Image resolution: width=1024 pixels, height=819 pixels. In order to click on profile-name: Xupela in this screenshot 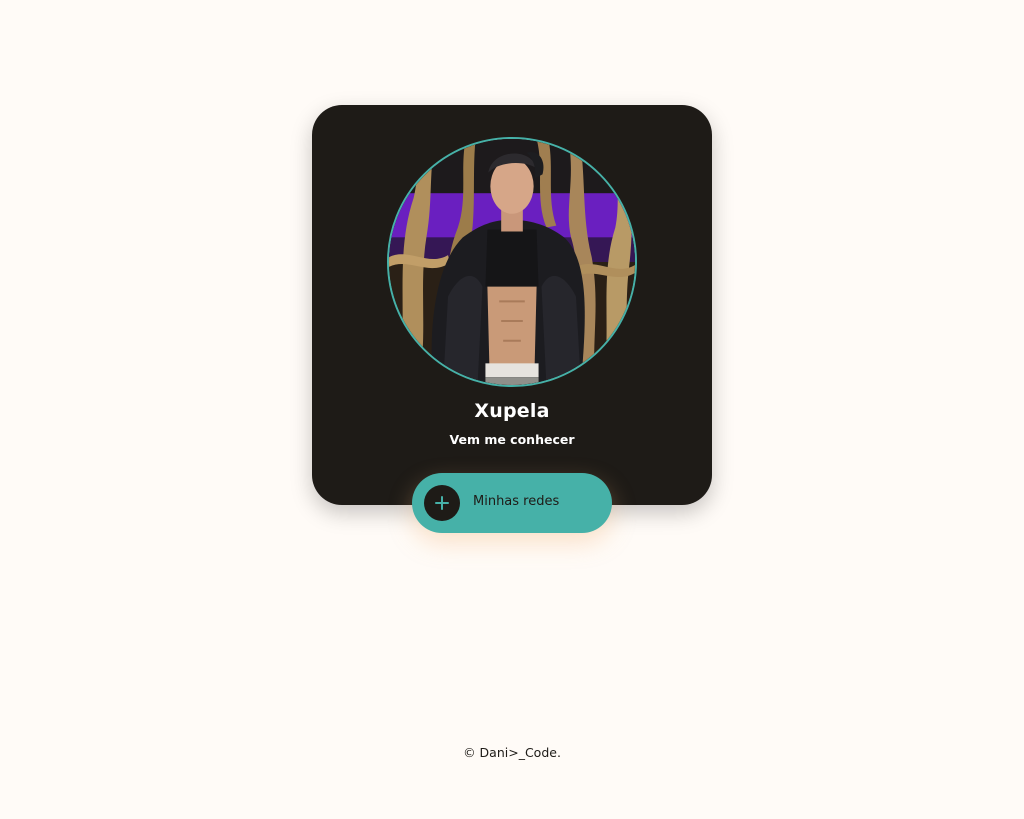, I will do `click(512, 411)`.